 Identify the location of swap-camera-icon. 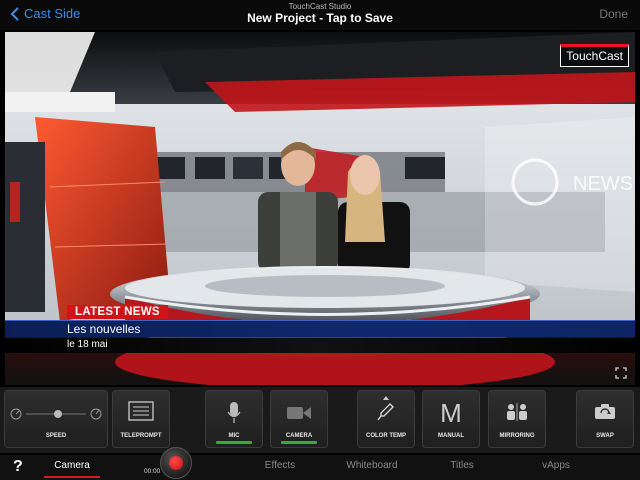
(605, 411).